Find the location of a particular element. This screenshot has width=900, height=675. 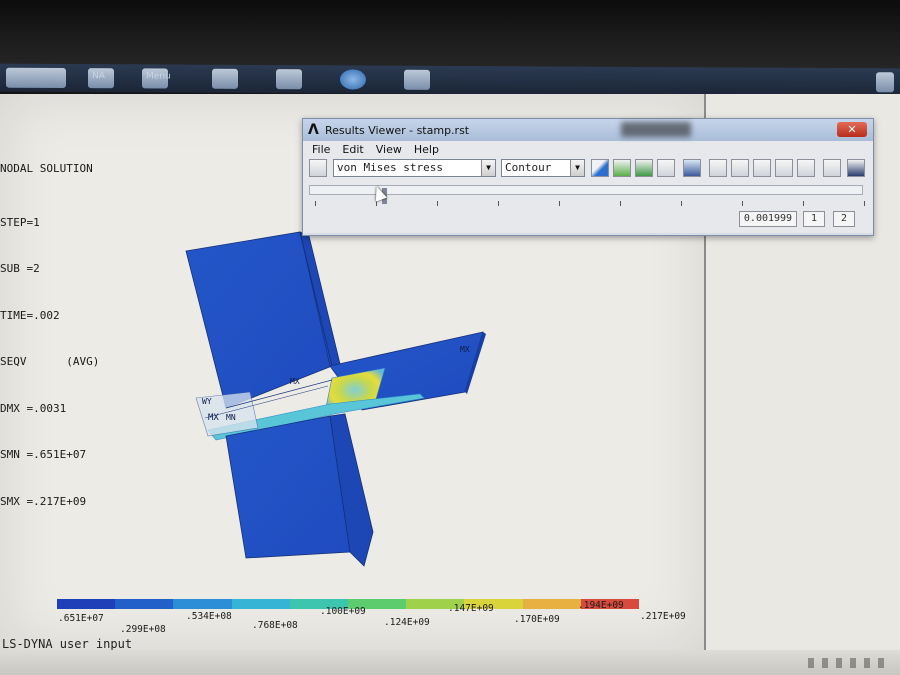

toolbar: von Mises stress ▼ Contour ▼ is located at coordinates (588, 169).